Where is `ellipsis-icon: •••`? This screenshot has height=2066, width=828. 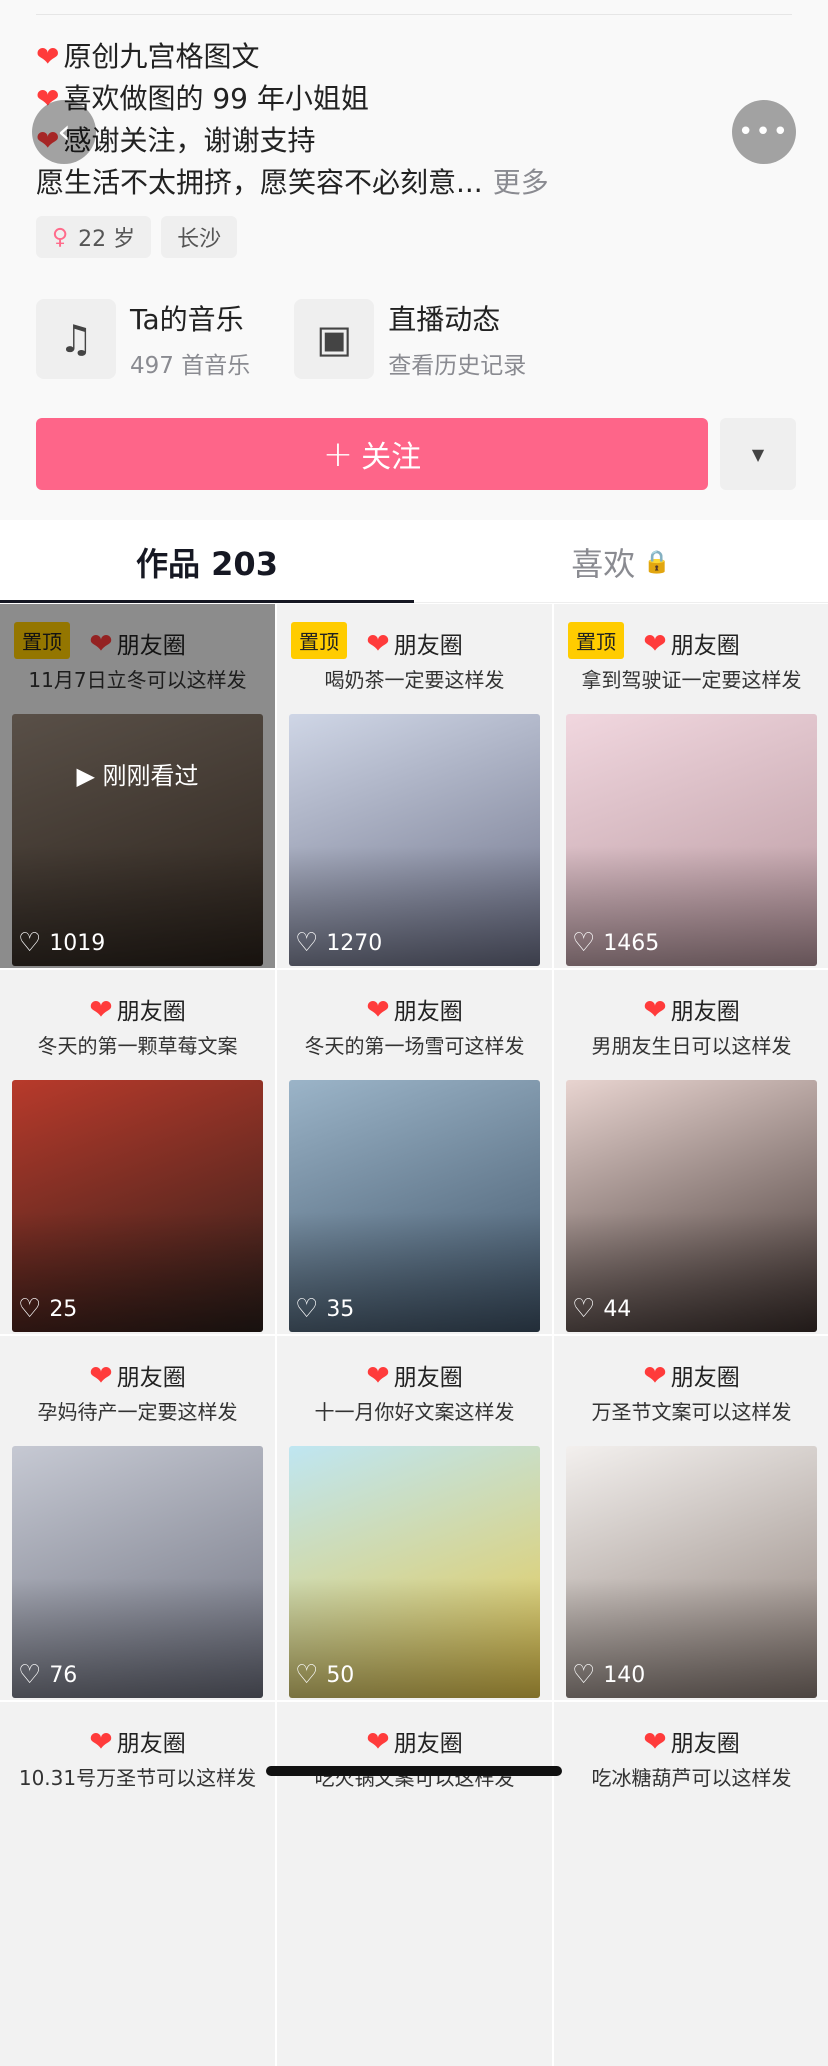 ellipsis-icon: ••• is located at coordinates (763, 132).